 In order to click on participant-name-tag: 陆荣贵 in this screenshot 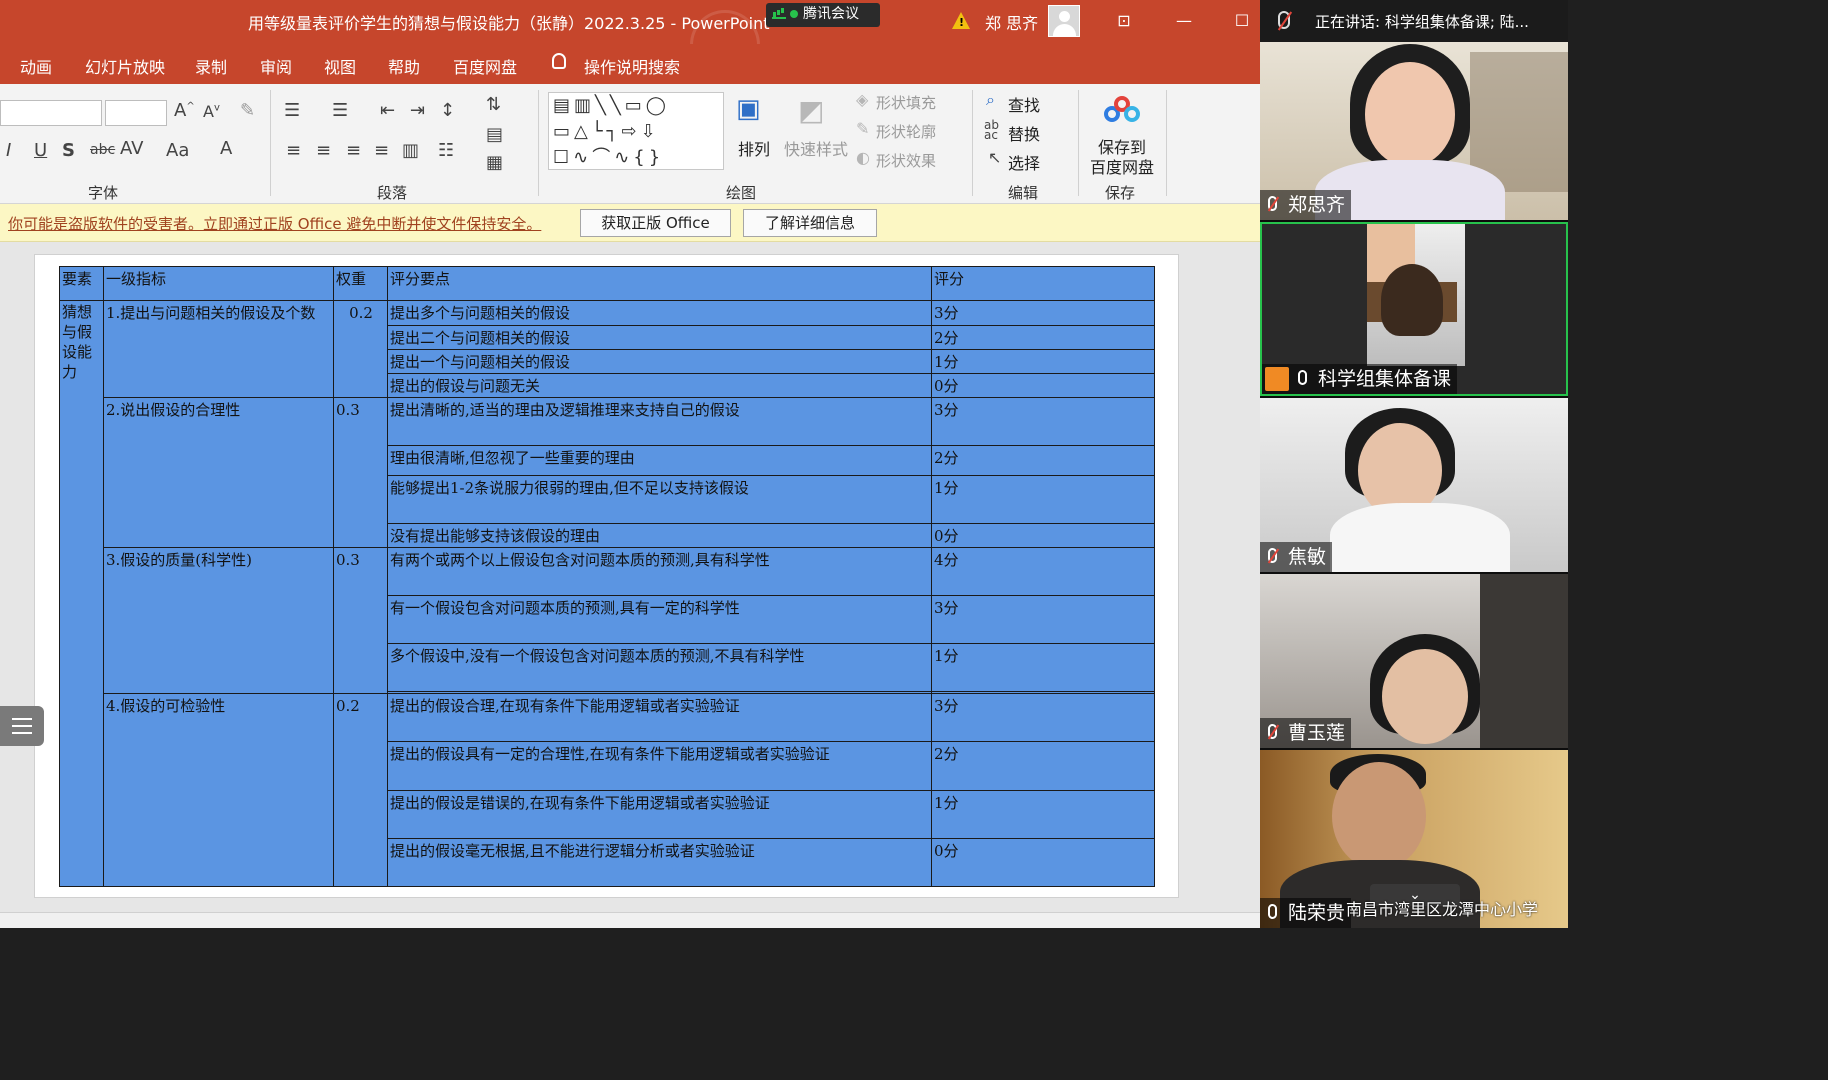, I will do `click(1306, 913)`.